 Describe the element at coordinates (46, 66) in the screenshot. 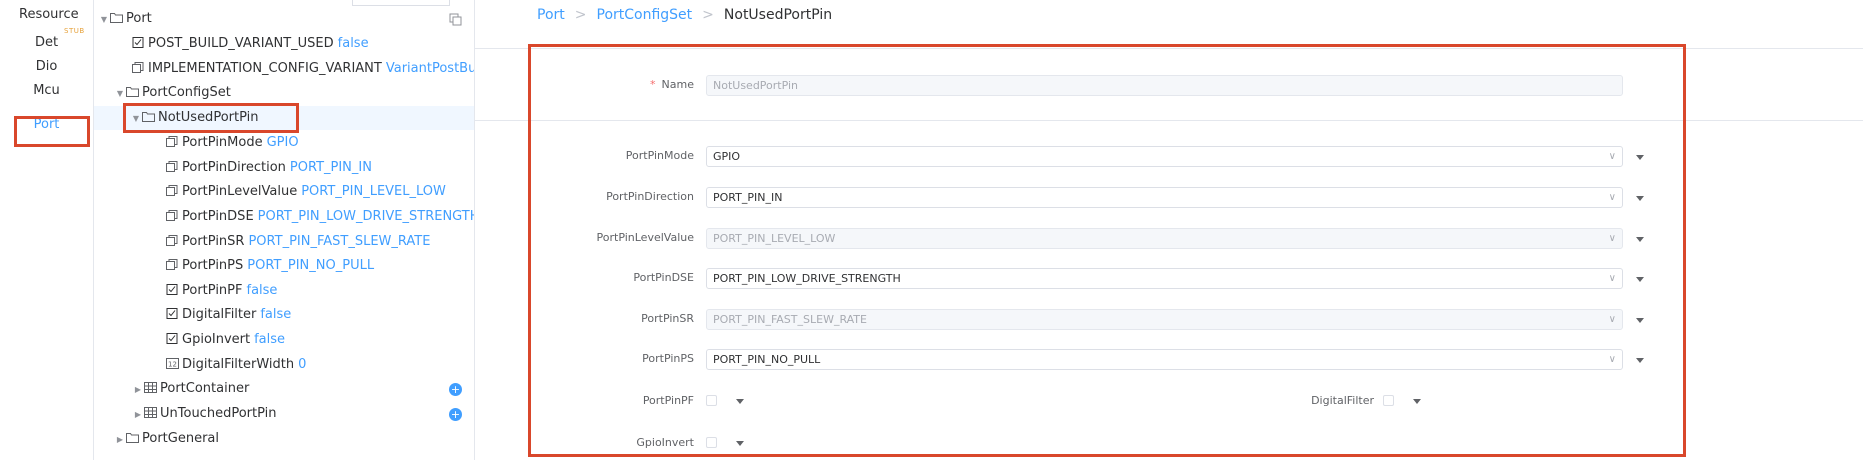

I see `module-item-dio: Dio` at that location.